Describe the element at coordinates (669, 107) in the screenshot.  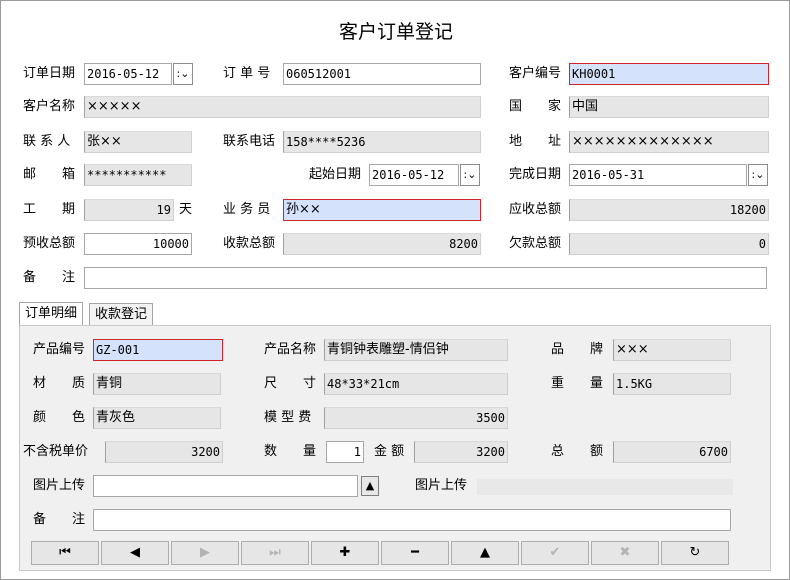
I see `country-field: 中国` at that location.